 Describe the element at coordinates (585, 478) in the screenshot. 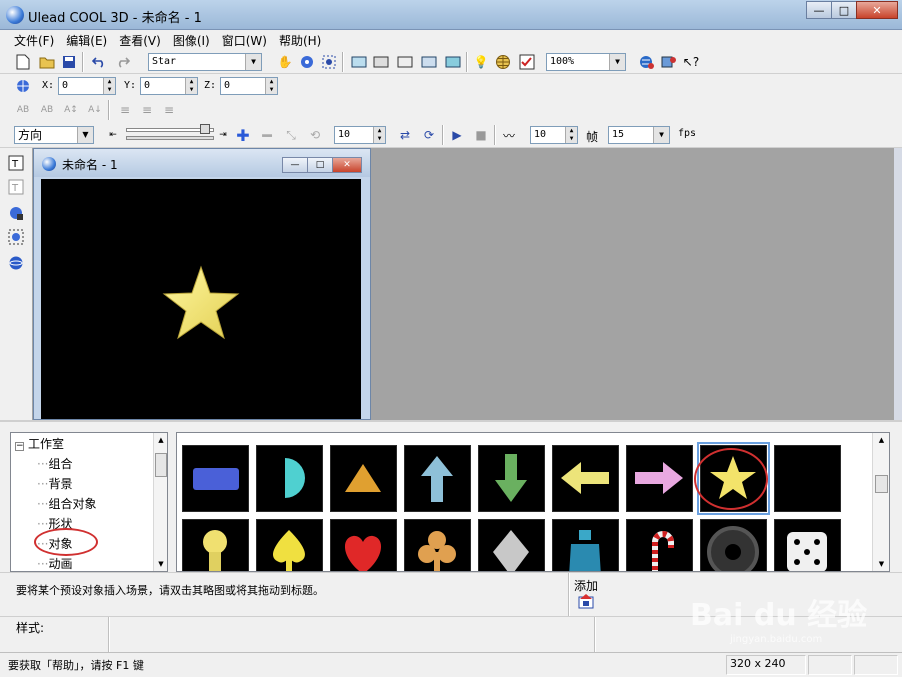

I see `thumb-left-arrow` at that location.